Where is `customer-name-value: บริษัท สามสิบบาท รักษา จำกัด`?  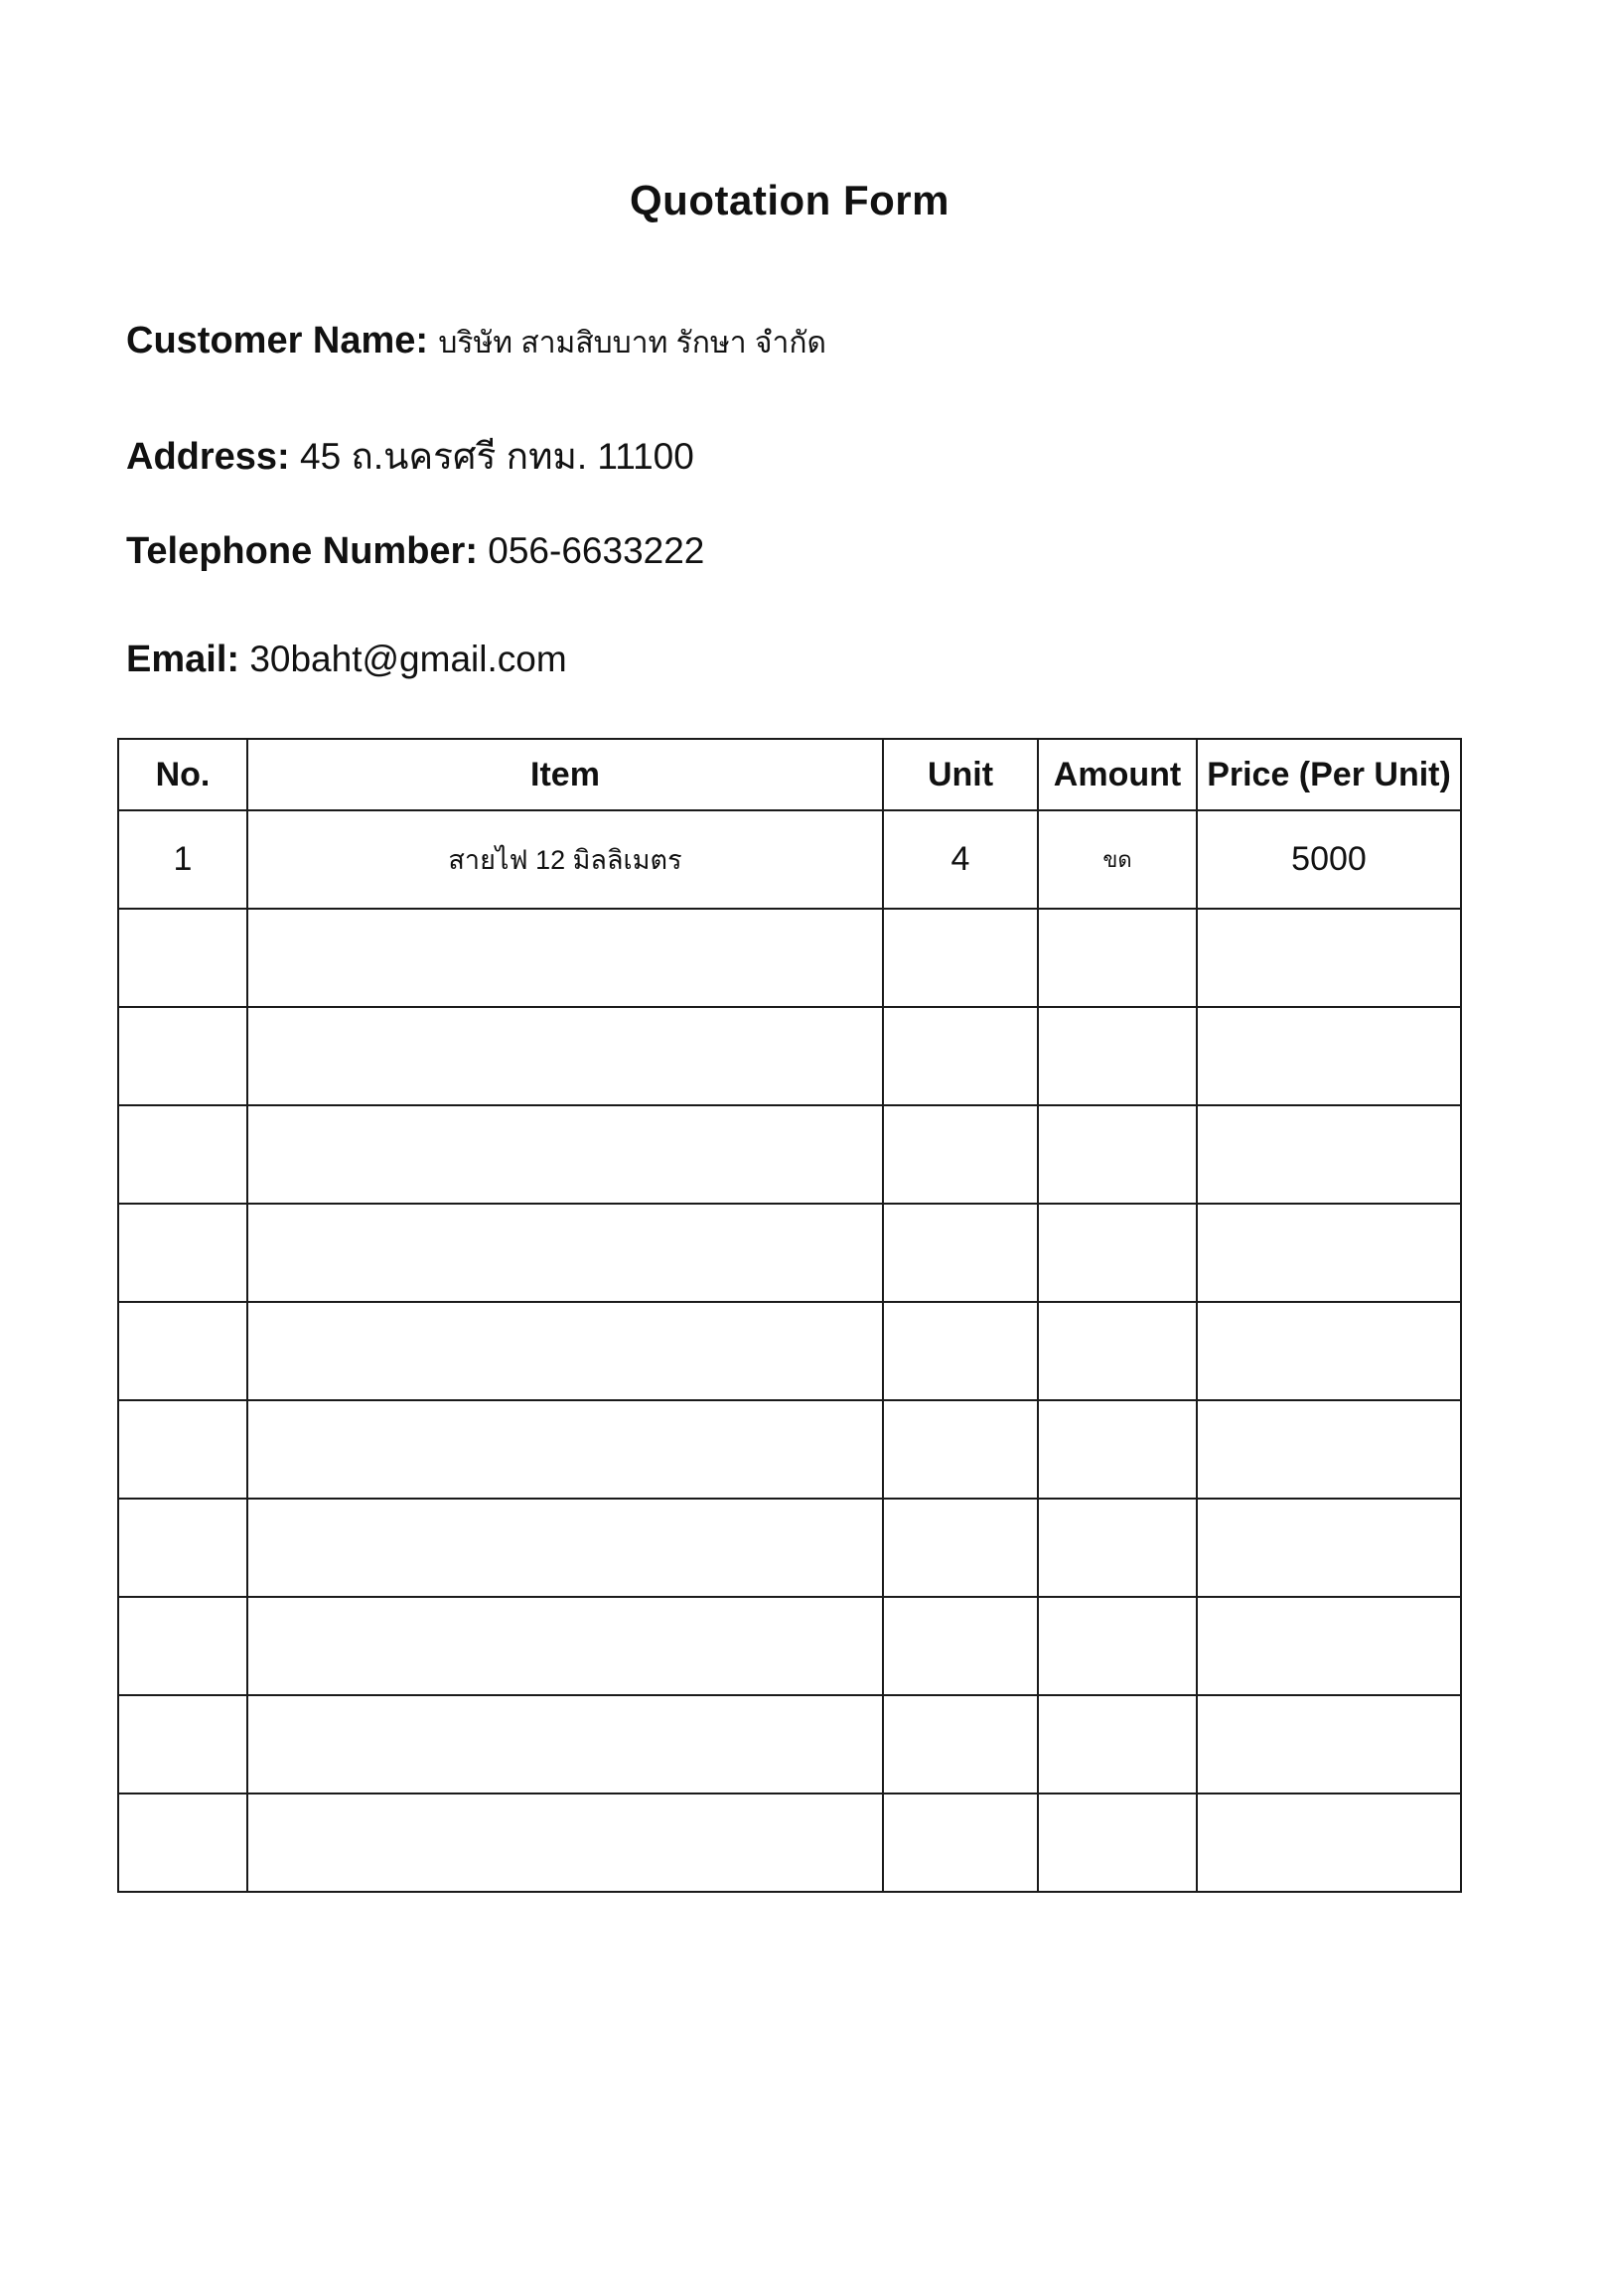
customer-name-value: บริษัท สามสิบบาท รักษา จำกัด is located at coordinates (632, 343).